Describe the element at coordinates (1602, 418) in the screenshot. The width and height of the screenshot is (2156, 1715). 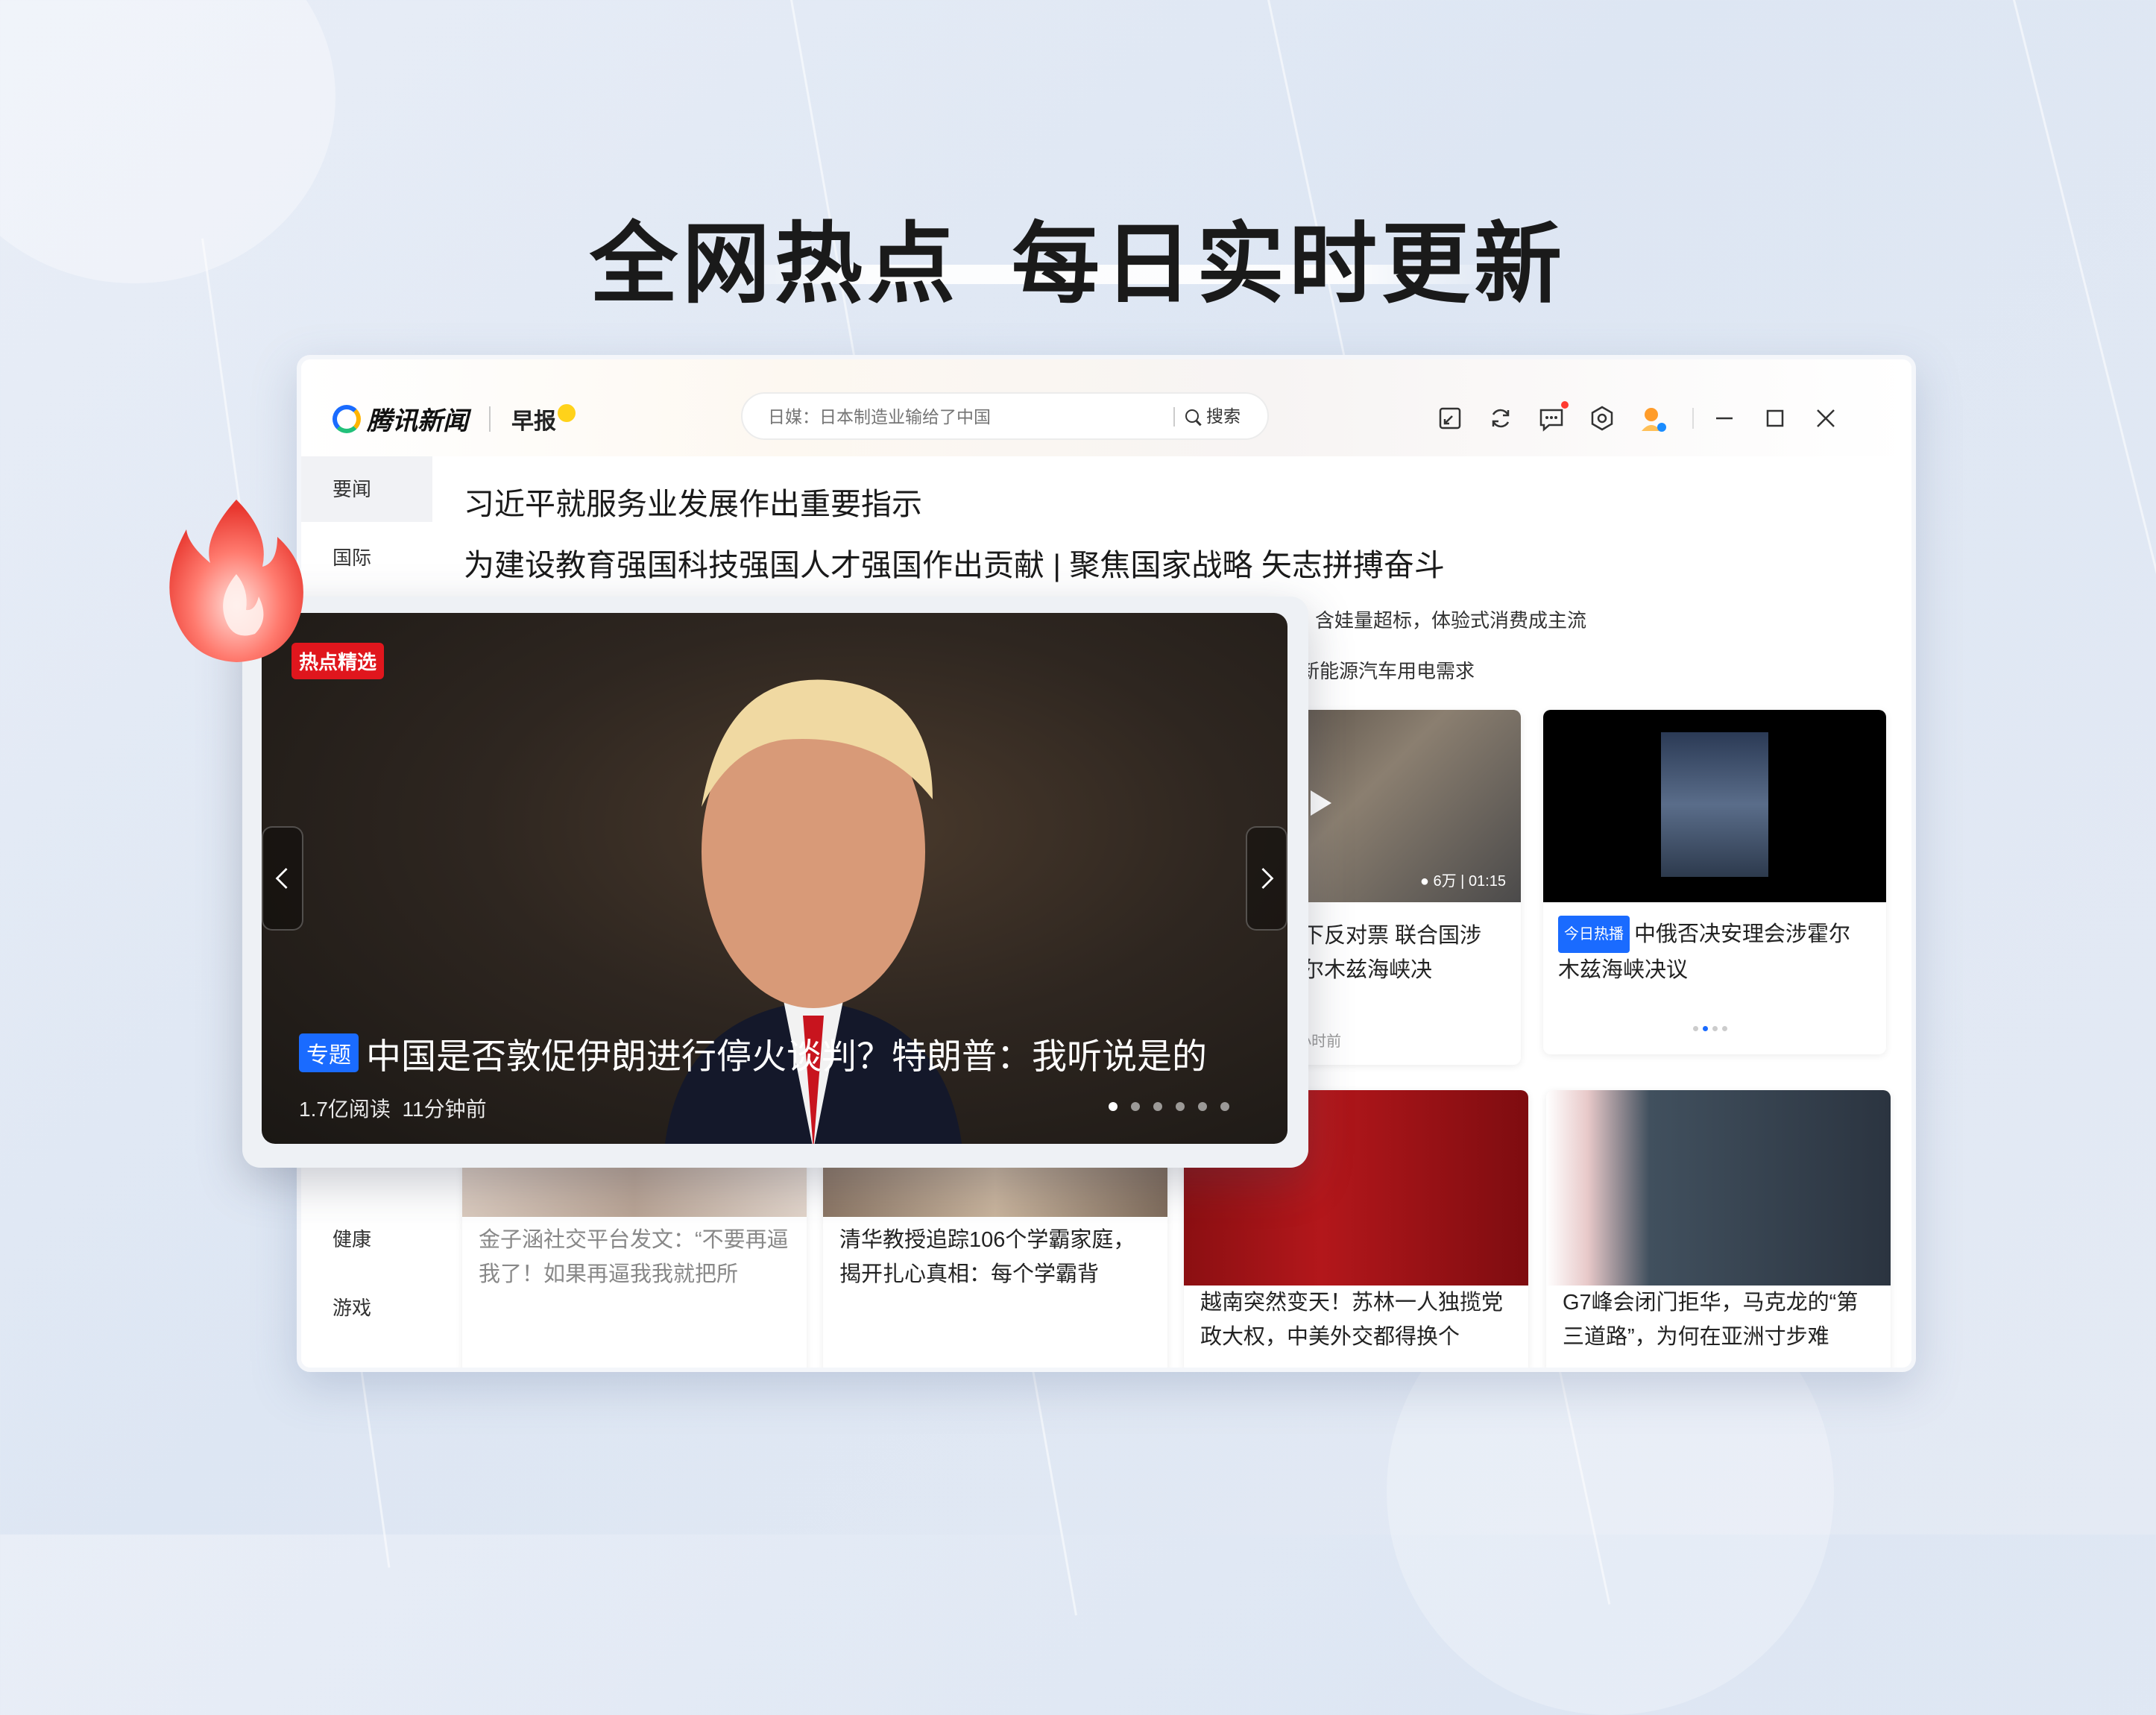
I see `settings-icon` at that location.